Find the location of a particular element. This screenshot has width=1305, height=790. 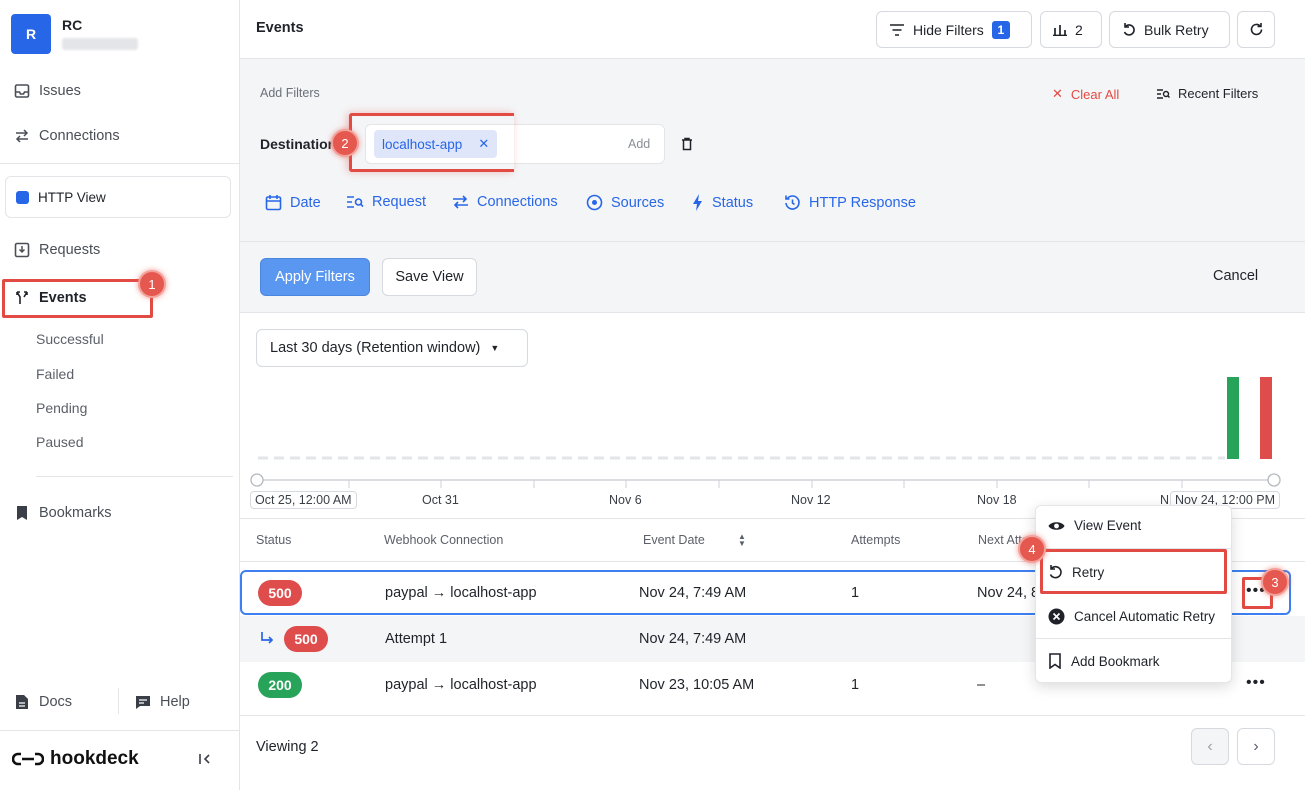

filter-type-status: Status is located at coordinates (722, 202).